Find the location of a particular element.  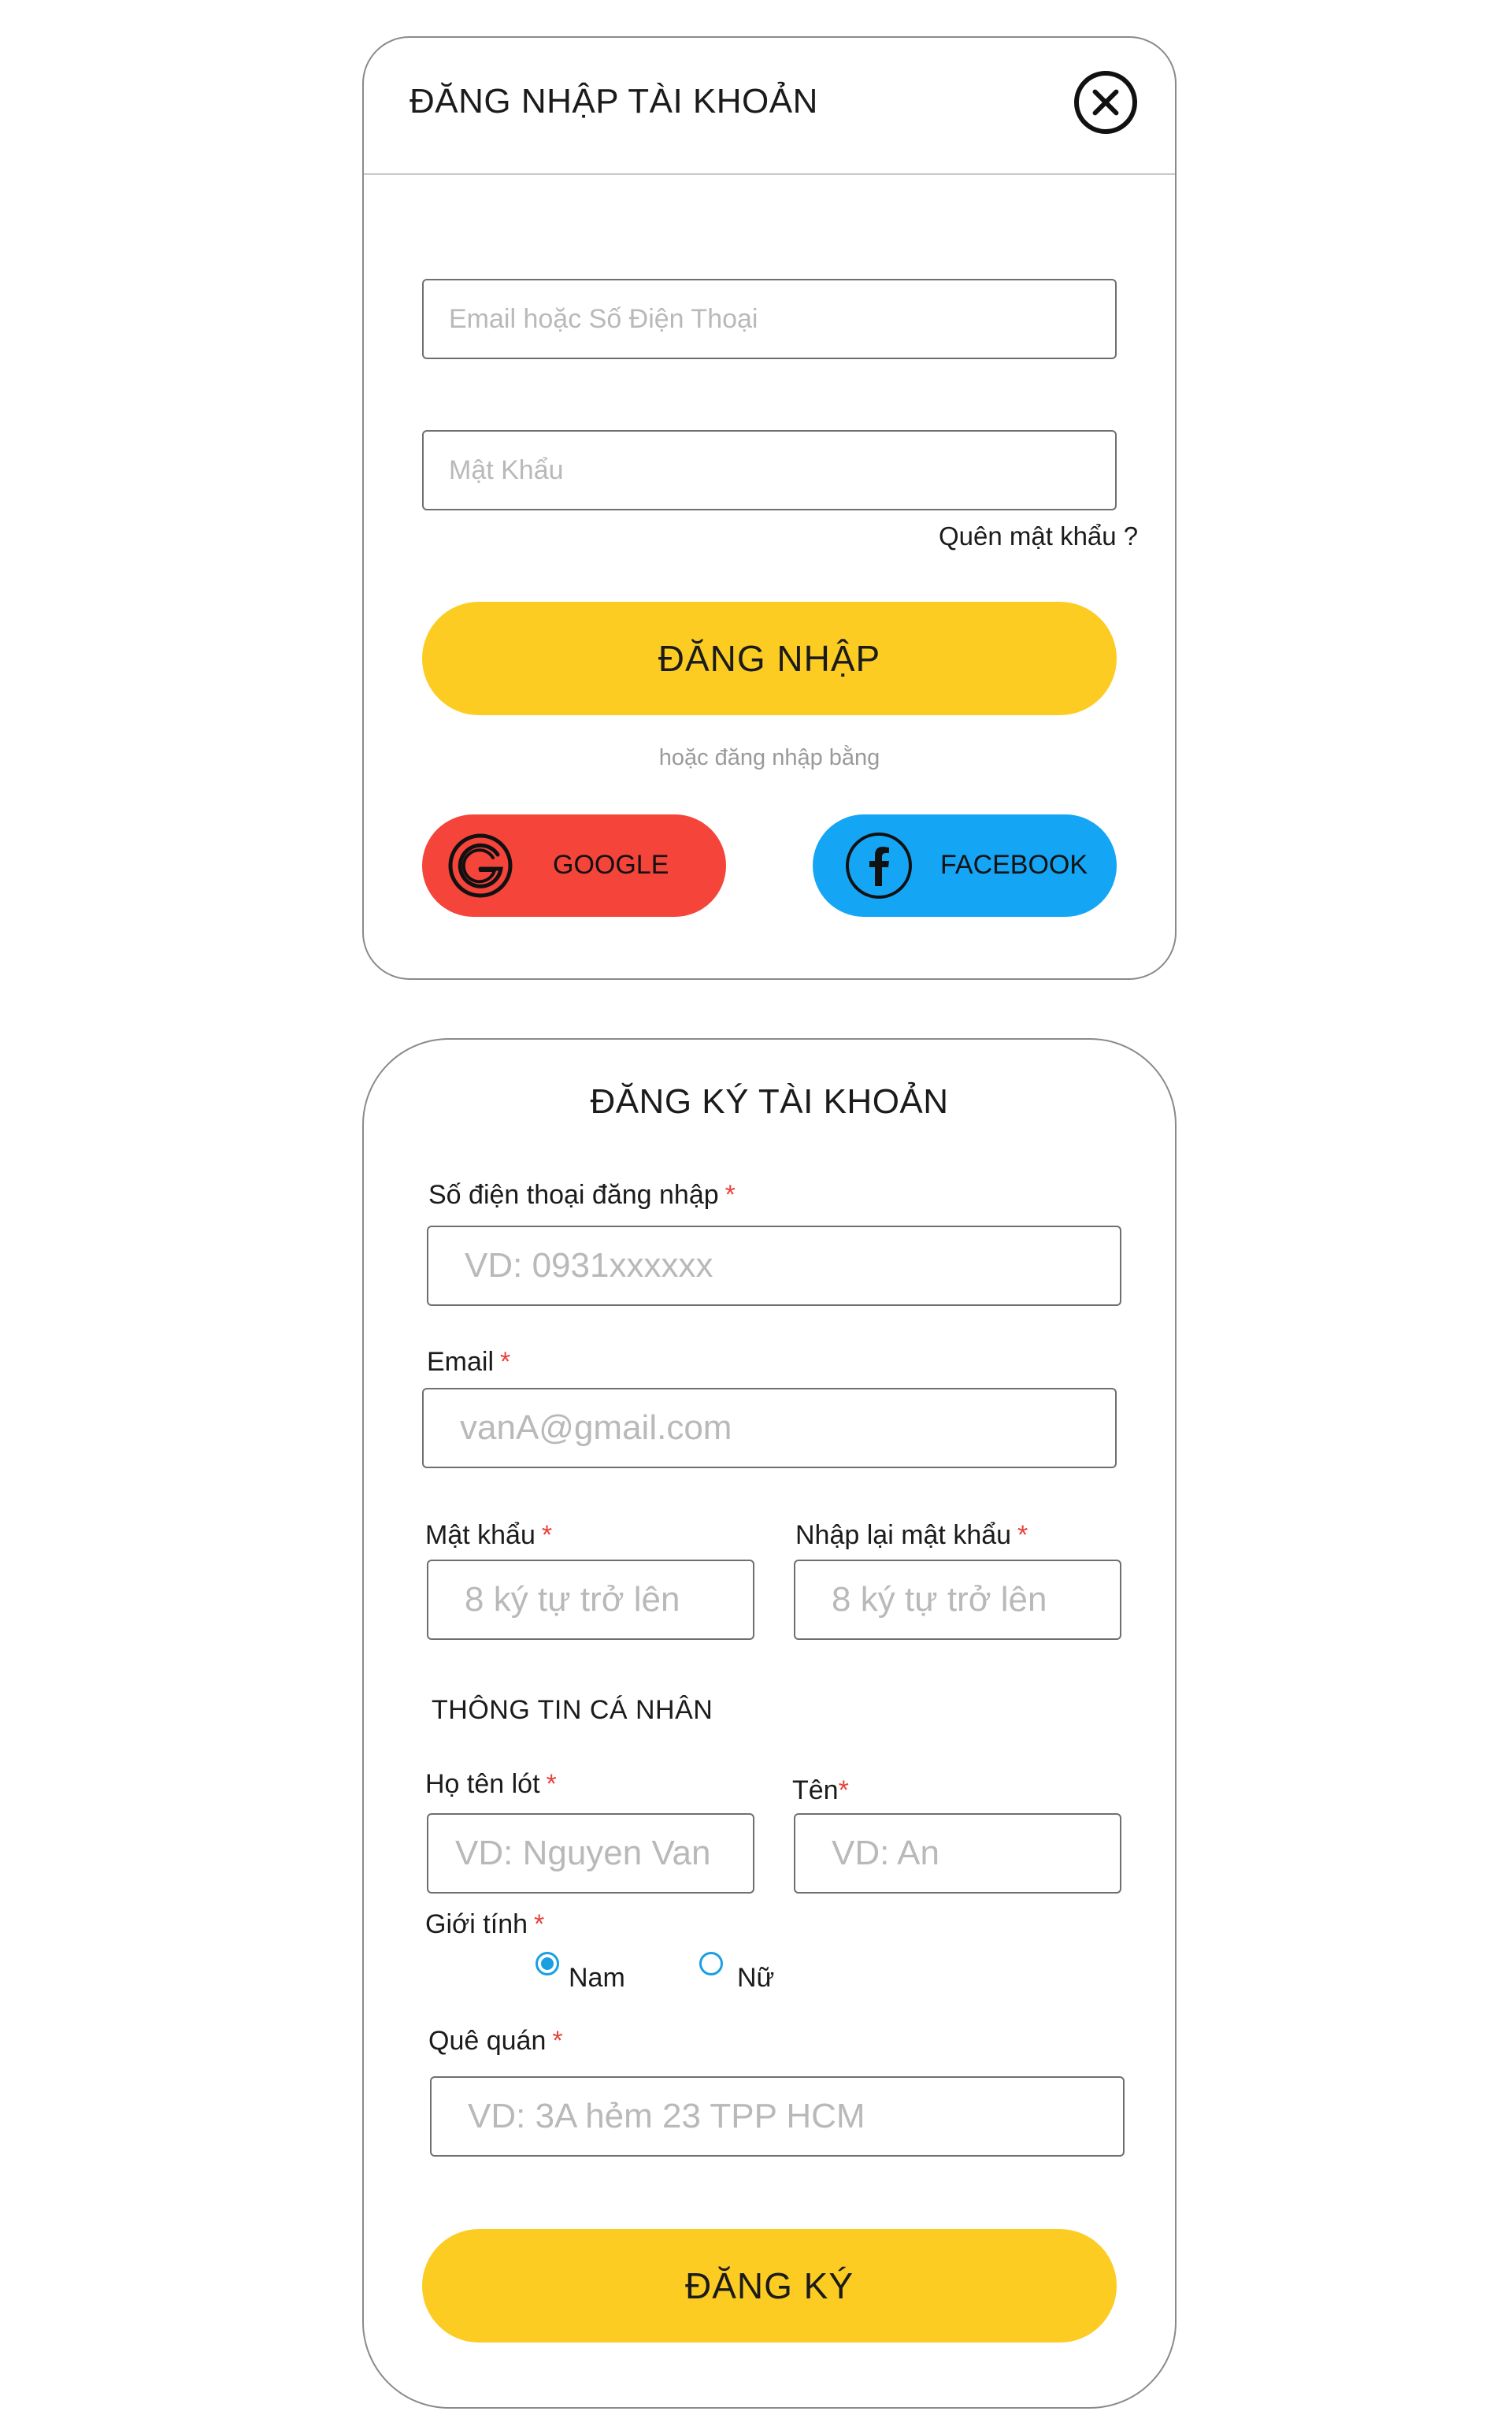

personal-info-heading: THÔNG TIN CÁ NHÂN is located at coordinates (572, 1710).